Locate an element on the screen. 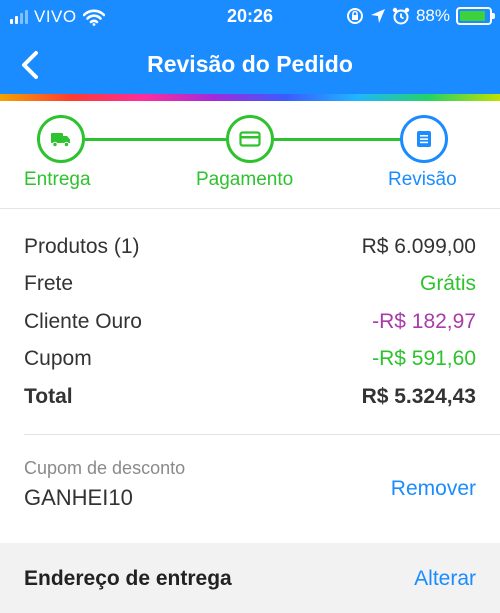  header: Revisão do Pedido is located at coordinates (250, 65).